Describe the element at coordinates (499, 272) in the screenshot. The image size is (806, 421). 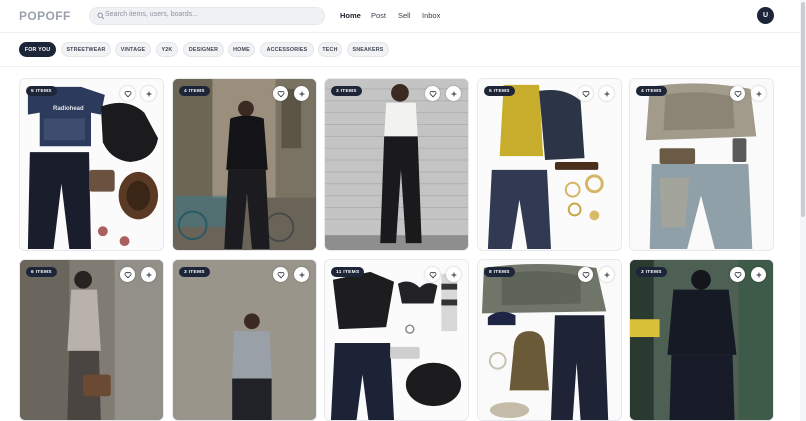
I see `items-count-badge: 8 ITEMS` at that location.